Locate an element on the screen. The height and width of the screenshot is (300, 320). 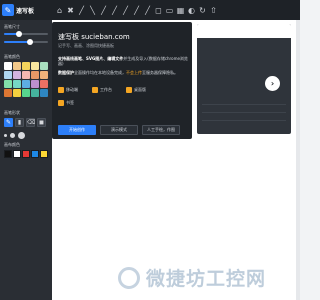
top-bar: ✎ 速写板 ⌂ ✖ ╱ ╲ ╱ ╱ ╱ ╱ ╱ ◻ ▭ ▦ ◐ ↻ ⇧ is located at coordinates (150, 10).